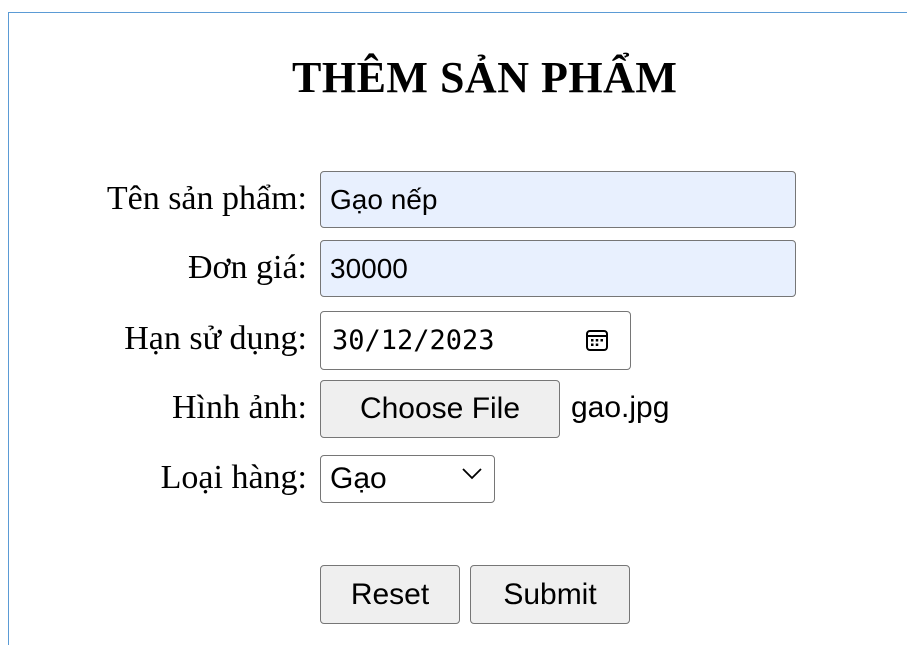  Describe the element at coordinates (558, 199) in the screenshot. I see `product-name-input` at that location.